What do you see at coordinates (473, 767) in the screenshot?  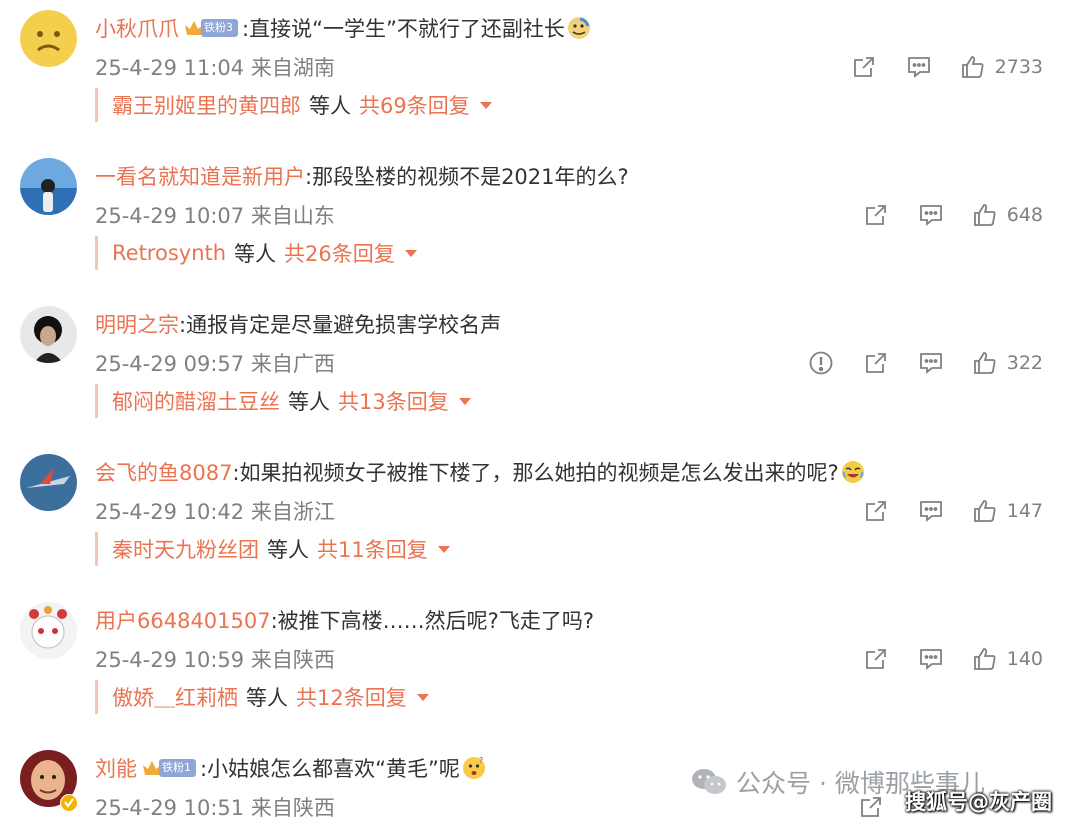 I see `thinking-emoji-icon: ?` at bounding box center [473, 767].